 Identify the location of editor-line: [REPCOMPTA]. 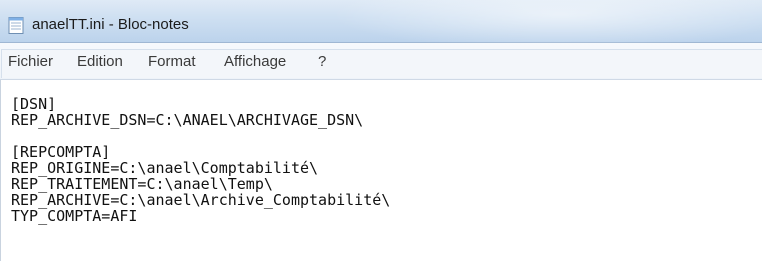
(61, 152).